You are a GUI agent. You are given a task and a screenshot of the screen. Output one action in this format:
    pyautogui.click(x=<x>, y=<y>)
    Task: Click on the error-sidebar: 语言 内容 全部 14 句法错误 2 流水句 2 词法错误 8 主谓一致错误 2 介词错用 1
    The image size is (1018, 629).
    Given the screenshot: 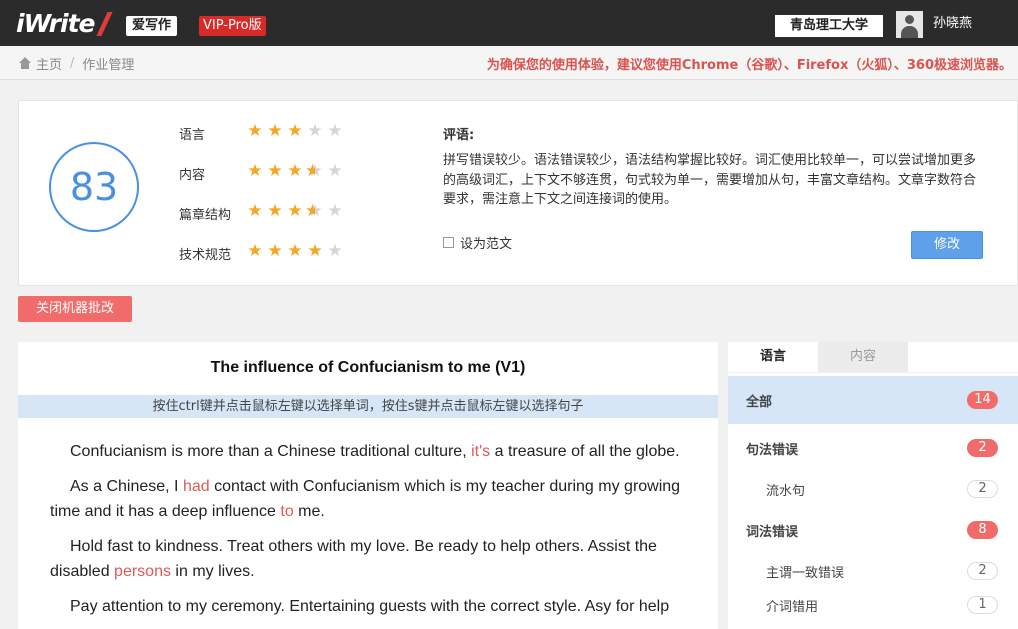 What is the action you would take?
    pyautogui.click(x=873, y=485)
    